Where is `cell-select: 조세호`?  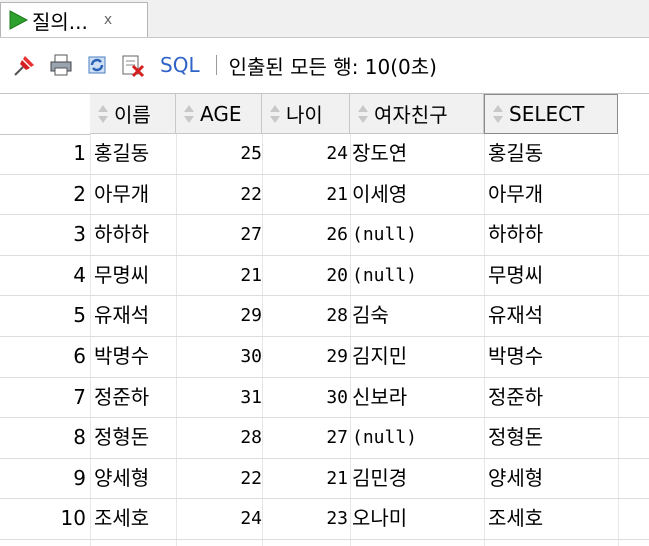 cell-select: 조세호 is located at coordinates (553, 519).